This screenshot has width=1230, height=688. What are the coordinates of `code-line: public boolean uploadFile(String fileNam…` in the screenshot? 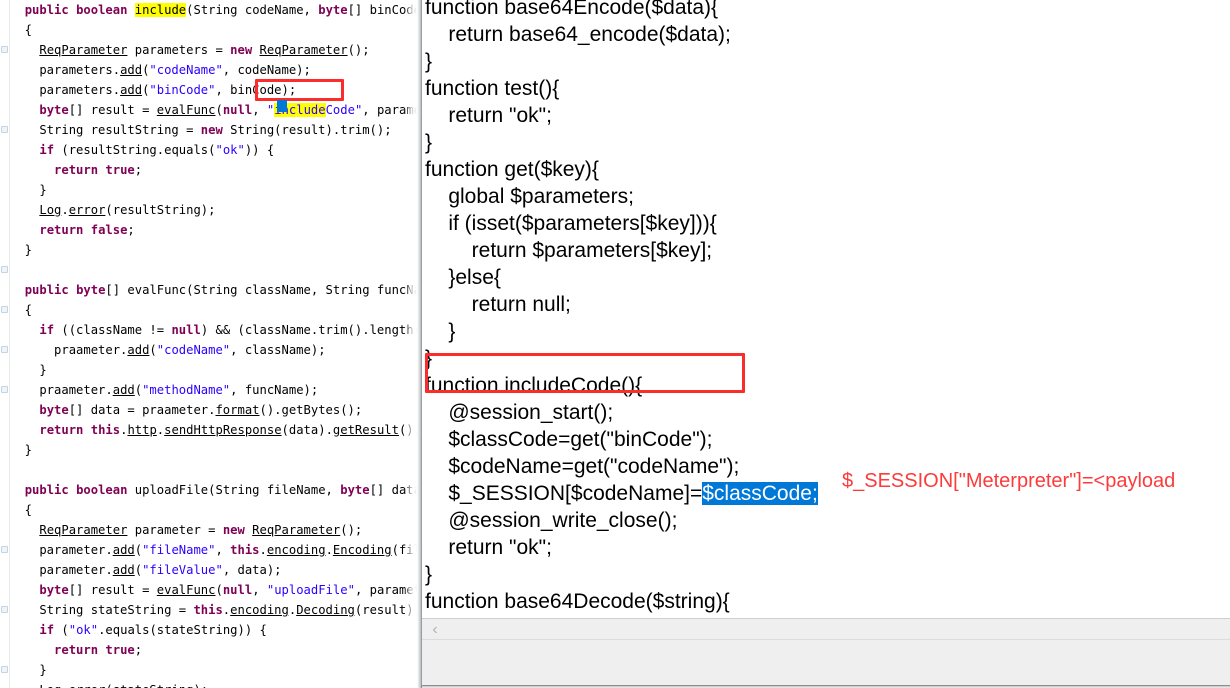 It's located at (215, 490).